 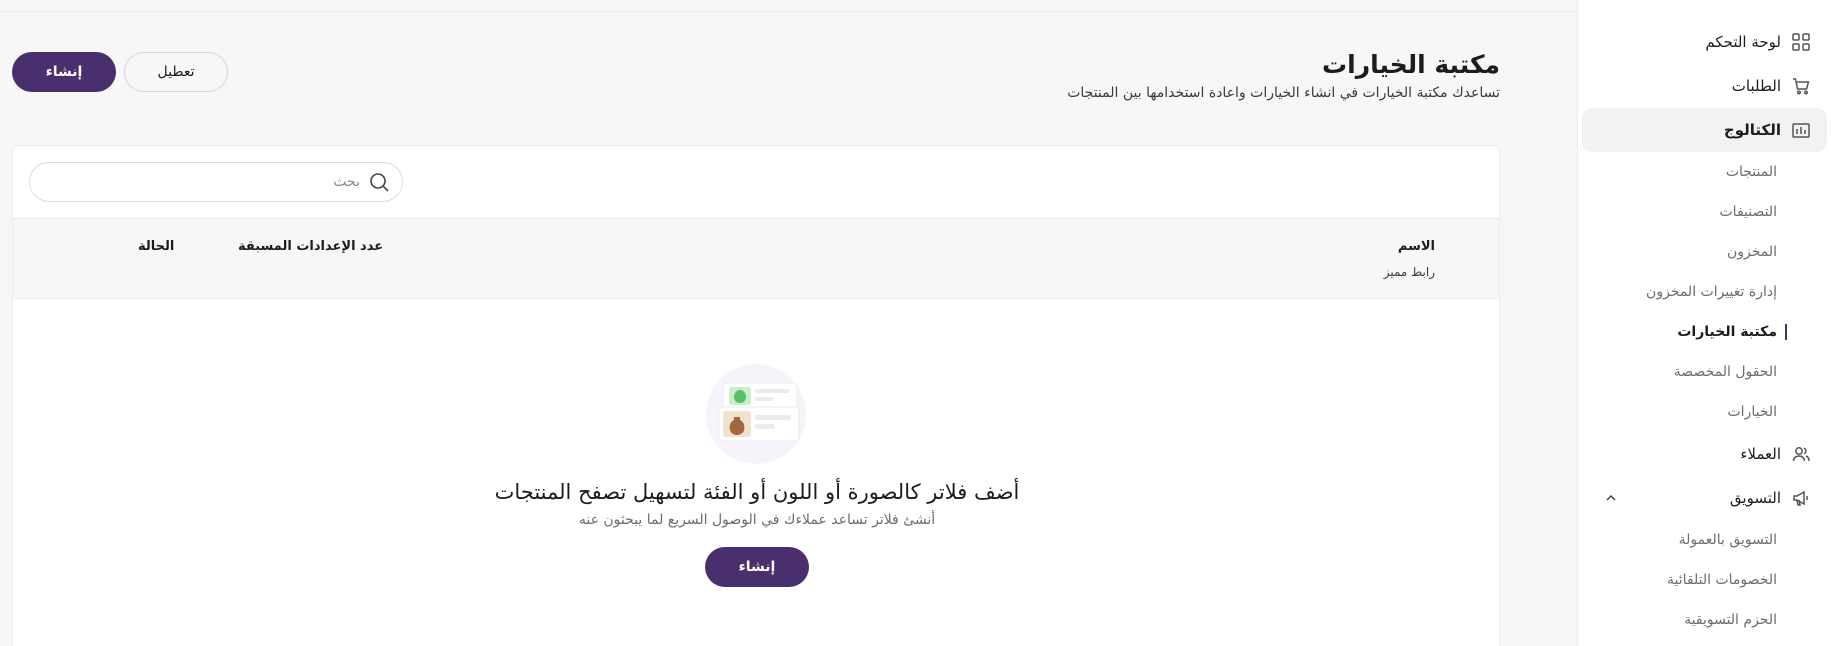 What do you see at coordinates (1411, 64) in the screenshot?
I see `page-title: مكتبة الخيارات` at bounding box center [1411, 64].